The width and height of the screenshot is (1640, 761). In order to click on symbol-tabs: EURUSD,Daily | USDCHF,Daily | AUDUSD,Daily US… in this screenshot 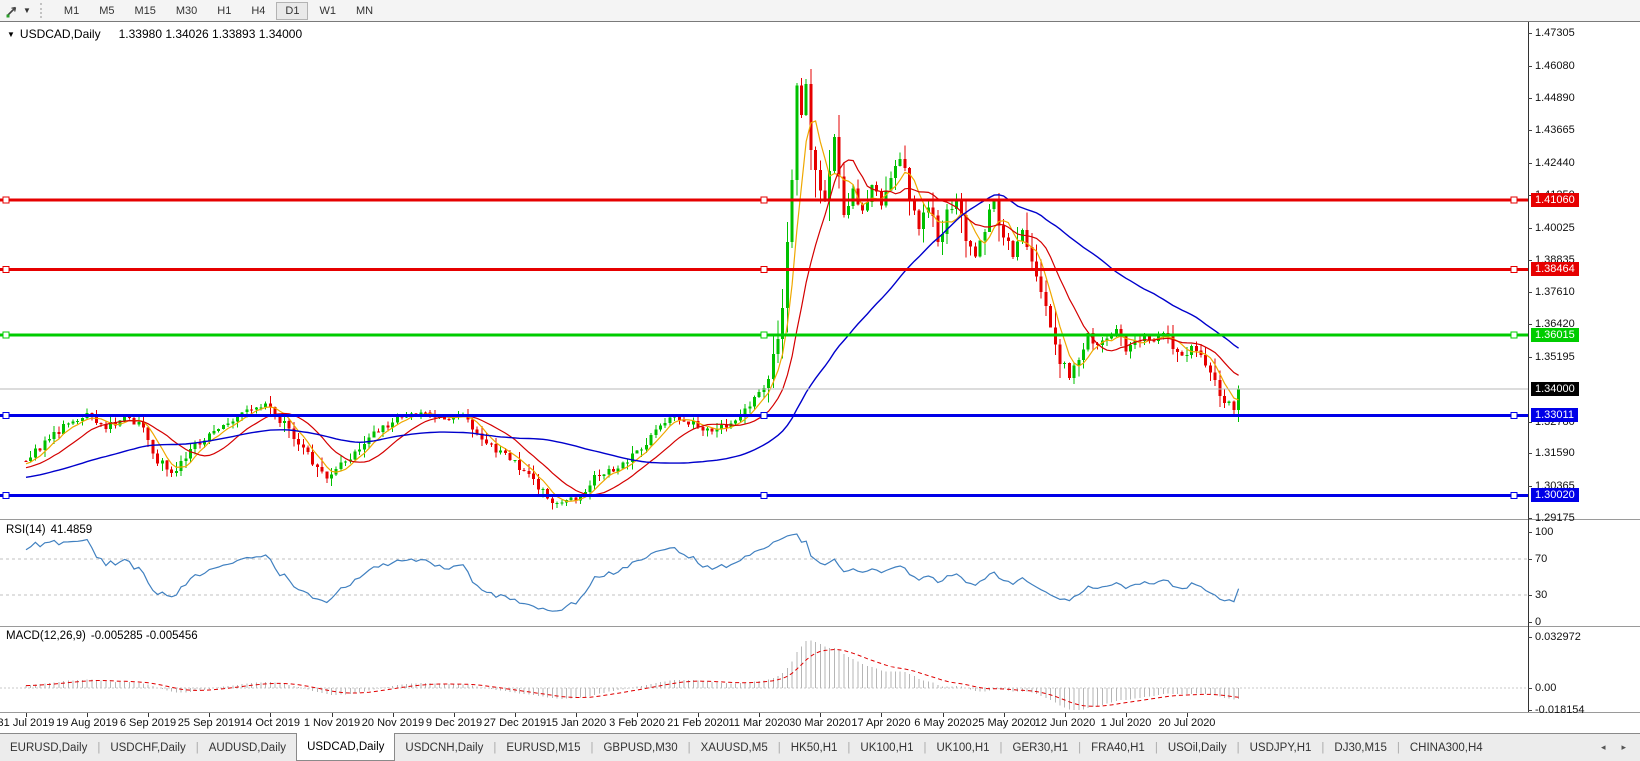, I will do `click(746, 747)`.